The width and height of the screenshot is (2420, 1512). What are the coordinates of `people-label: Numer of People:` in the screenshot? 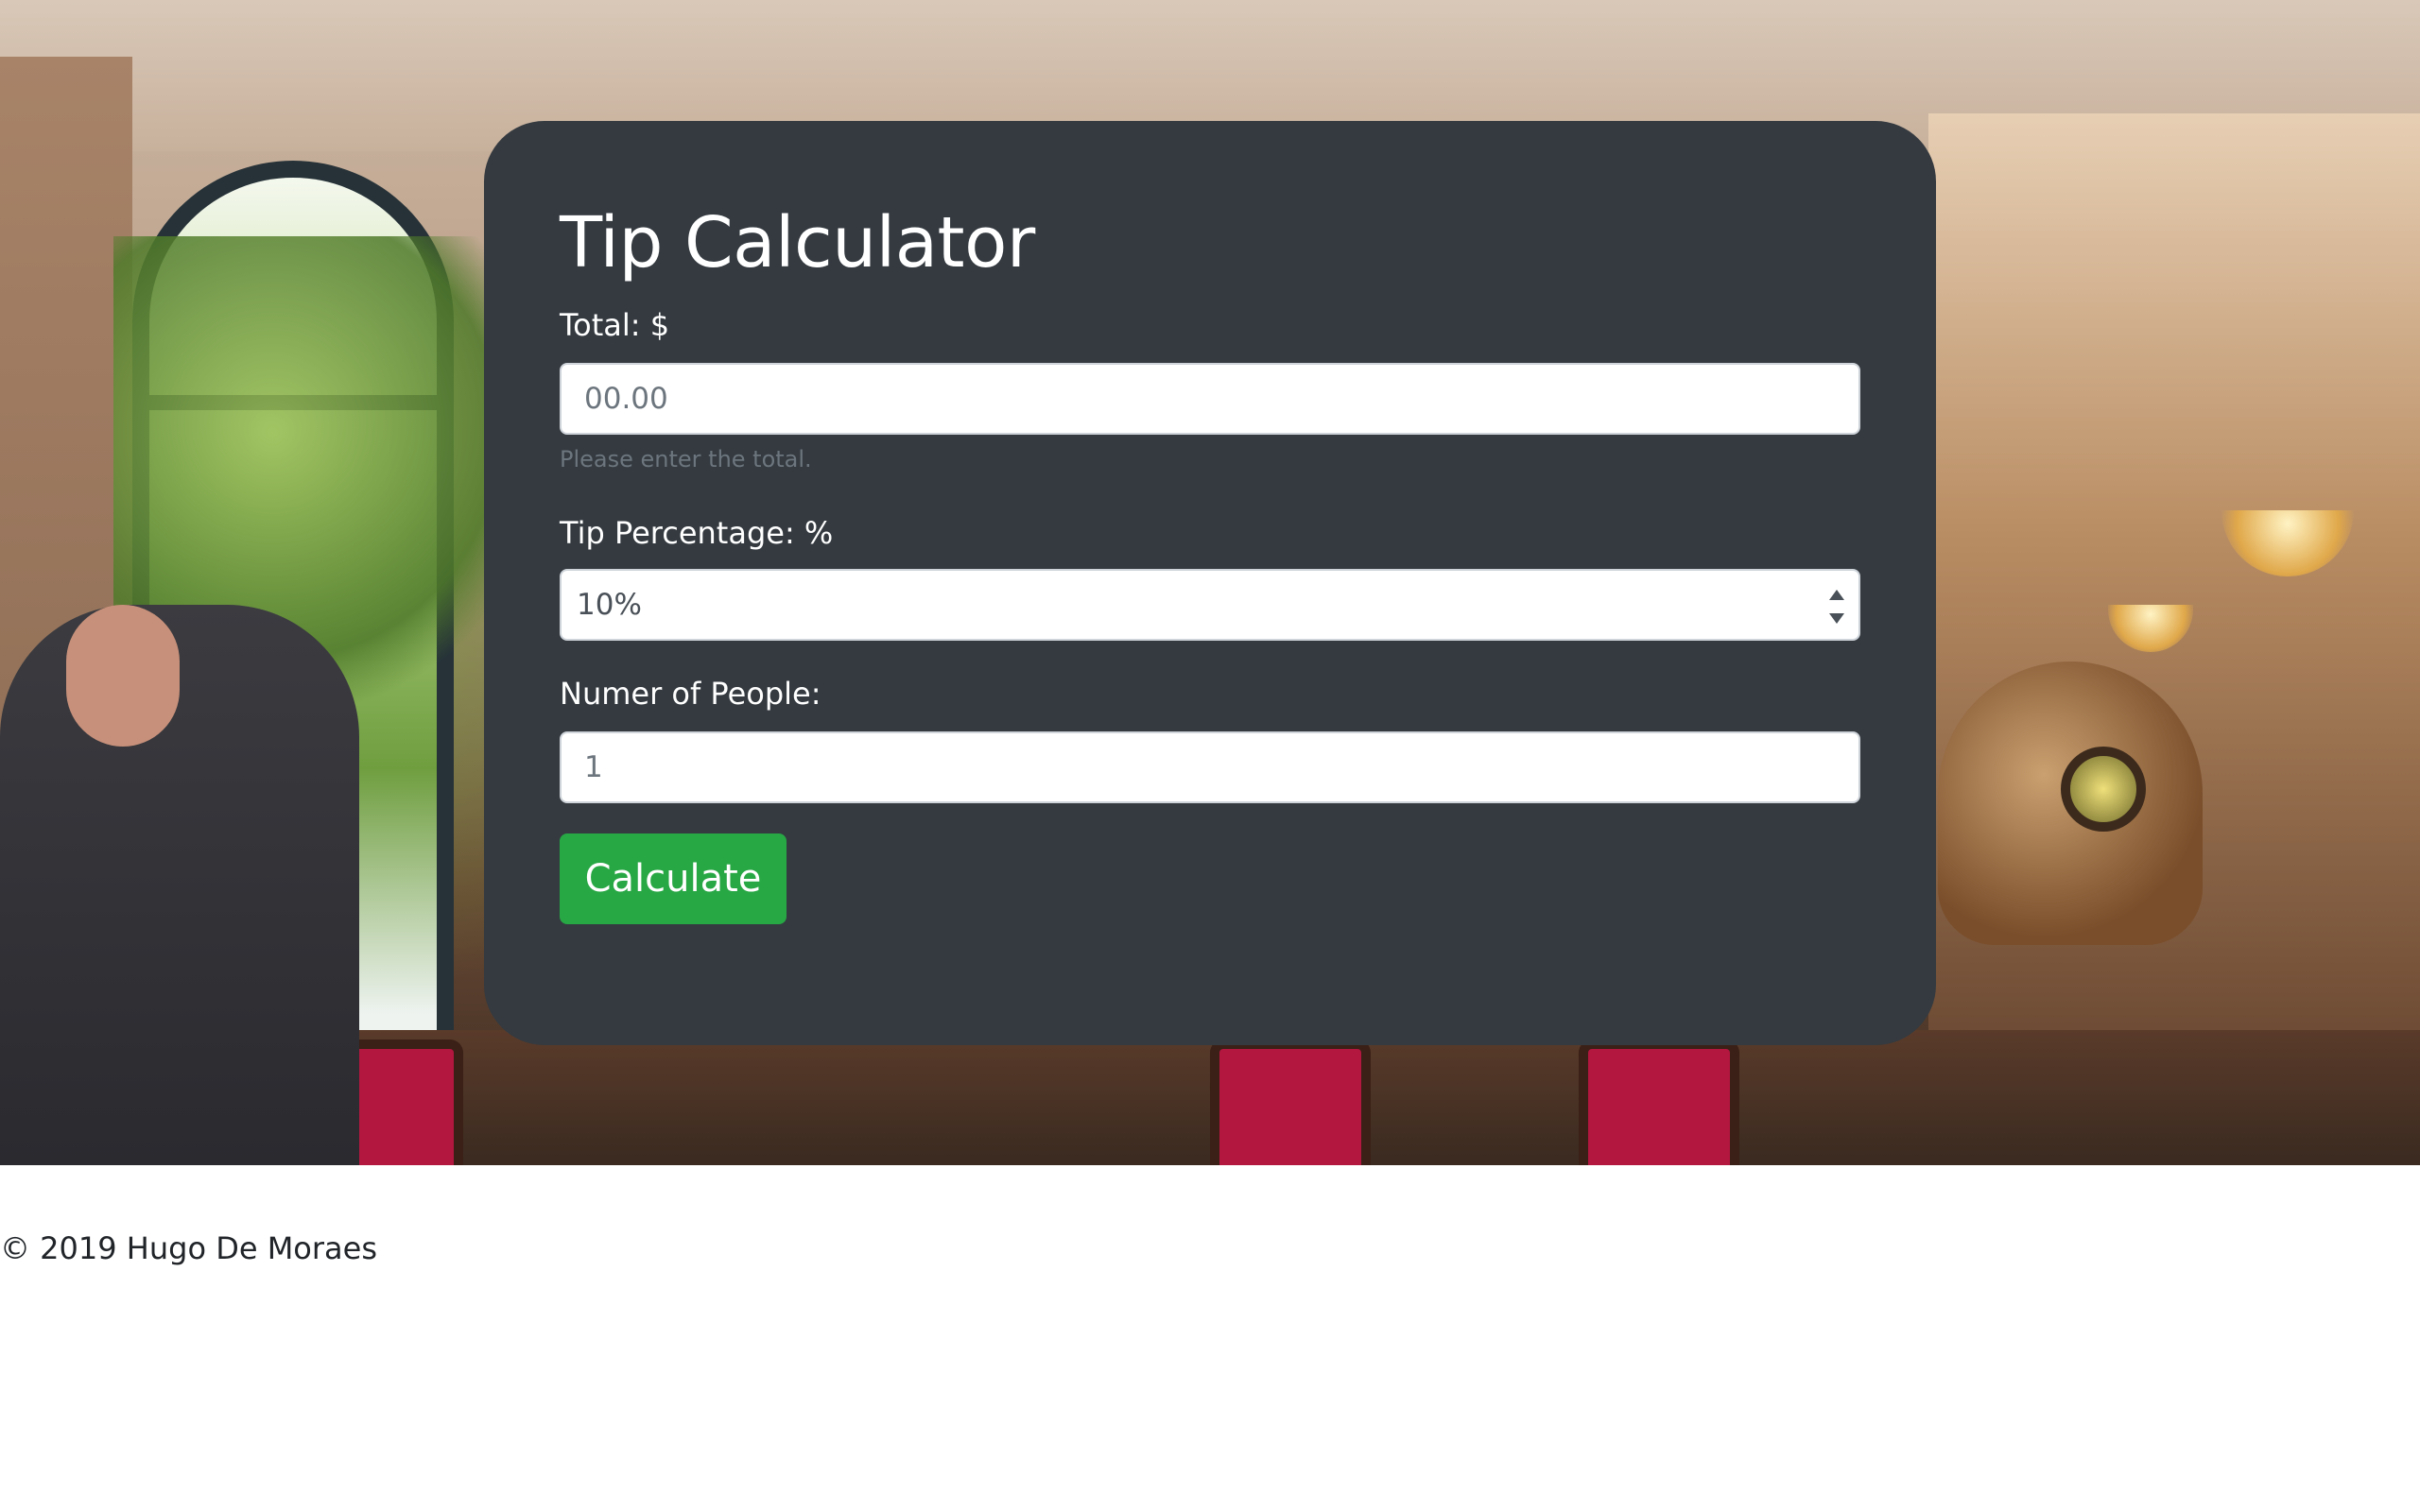 It's located at (690, 694).